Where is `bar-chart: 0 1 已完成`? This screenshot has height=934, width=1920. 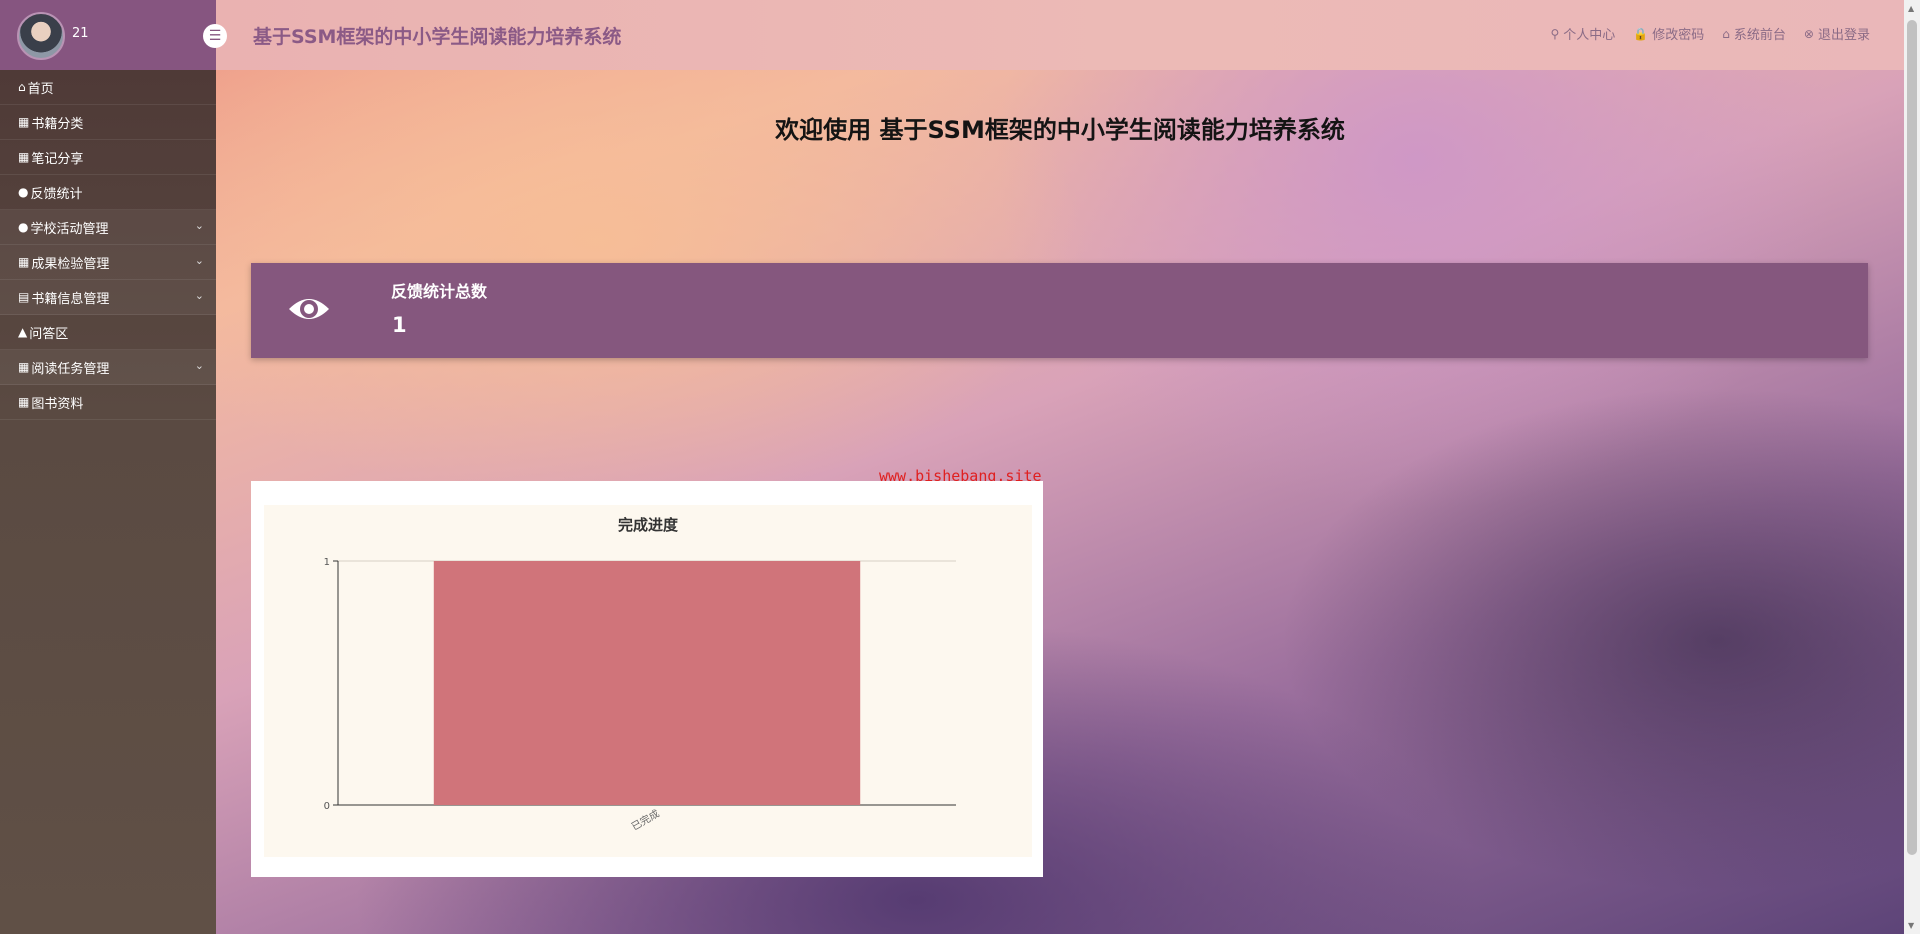 bar-chart: 0 1 已完成 is located at coordinates (640, 695).